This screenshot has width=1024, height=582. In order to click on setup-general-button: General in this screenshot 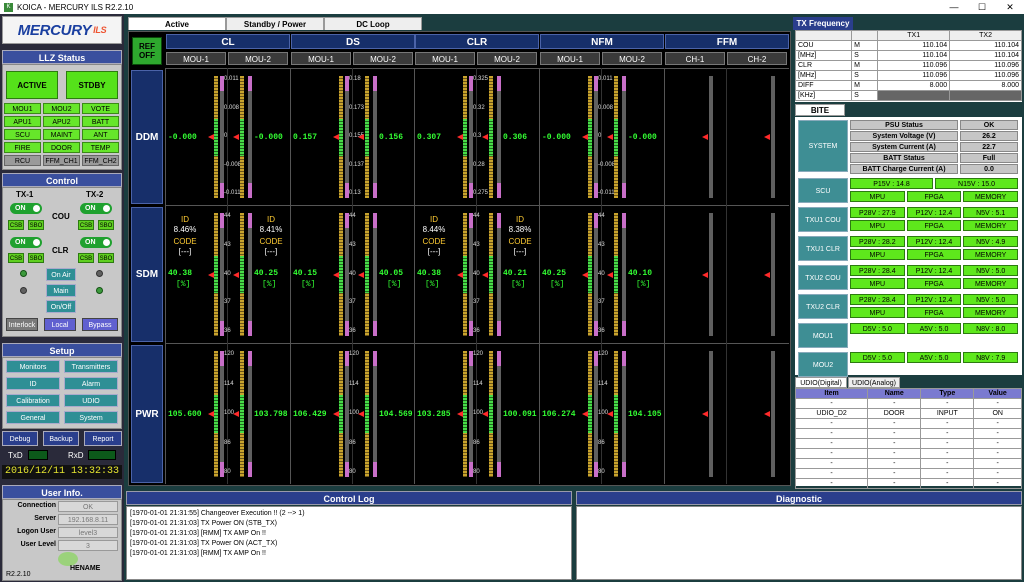, I will do `click(33, 417)`.